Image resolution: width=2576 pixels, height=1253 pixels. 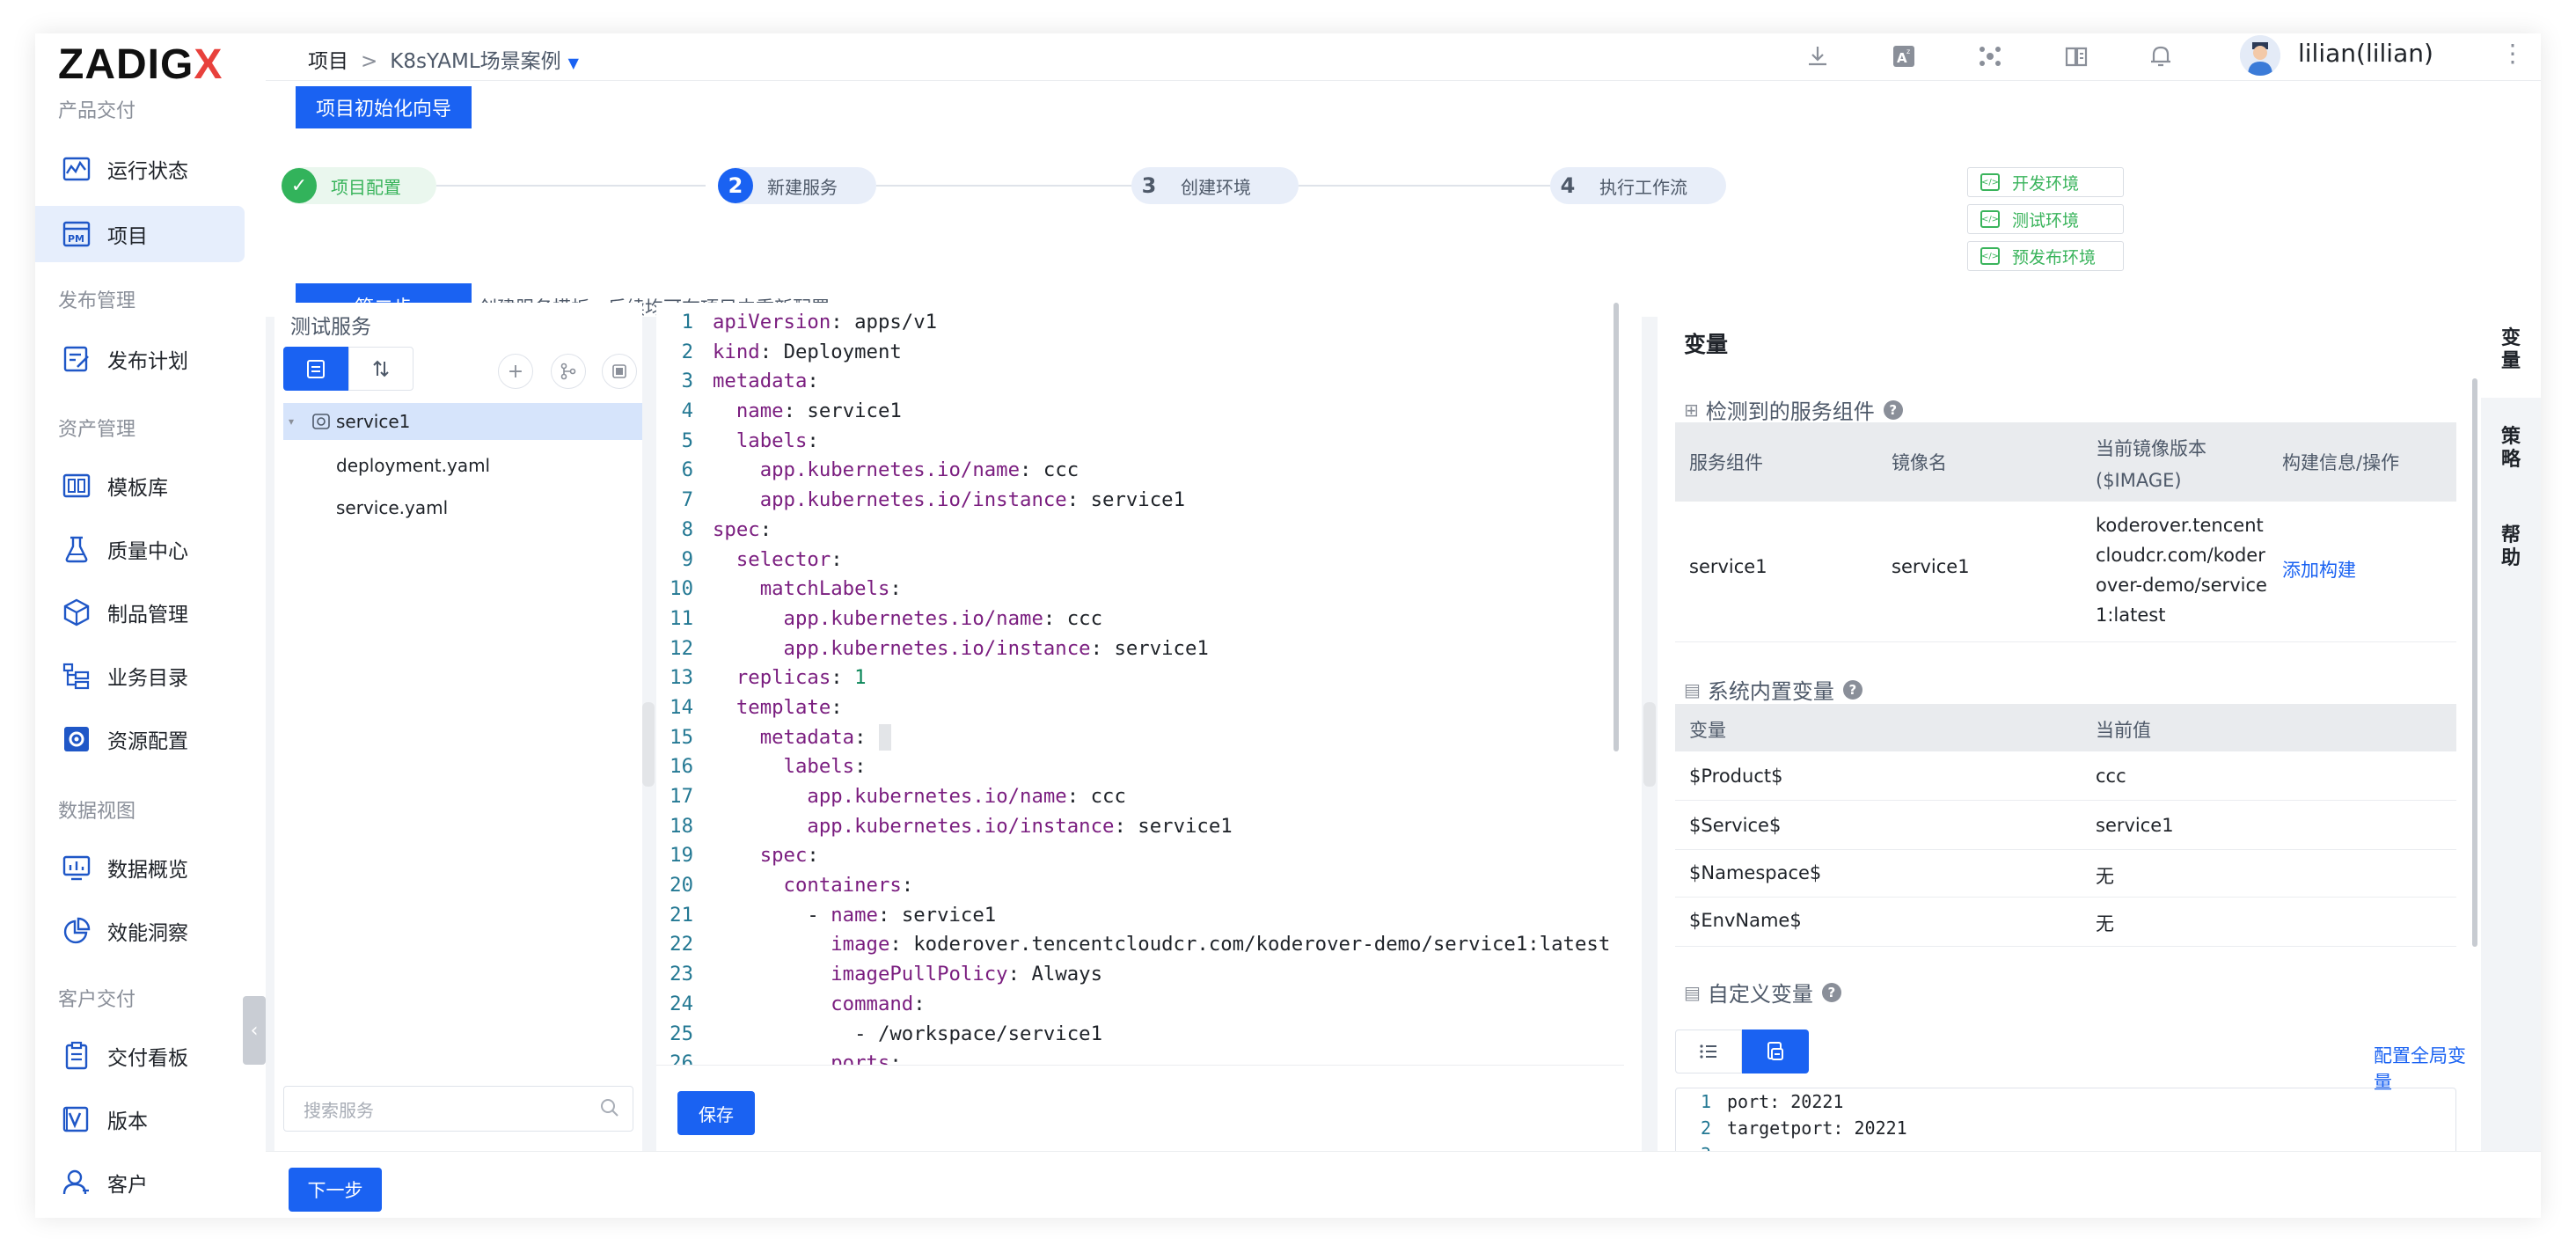 What do you see at coordinates (1140, 856) in the screenshot?
I see `code-line: 19 spec:` at bounding box center [1140, 856].